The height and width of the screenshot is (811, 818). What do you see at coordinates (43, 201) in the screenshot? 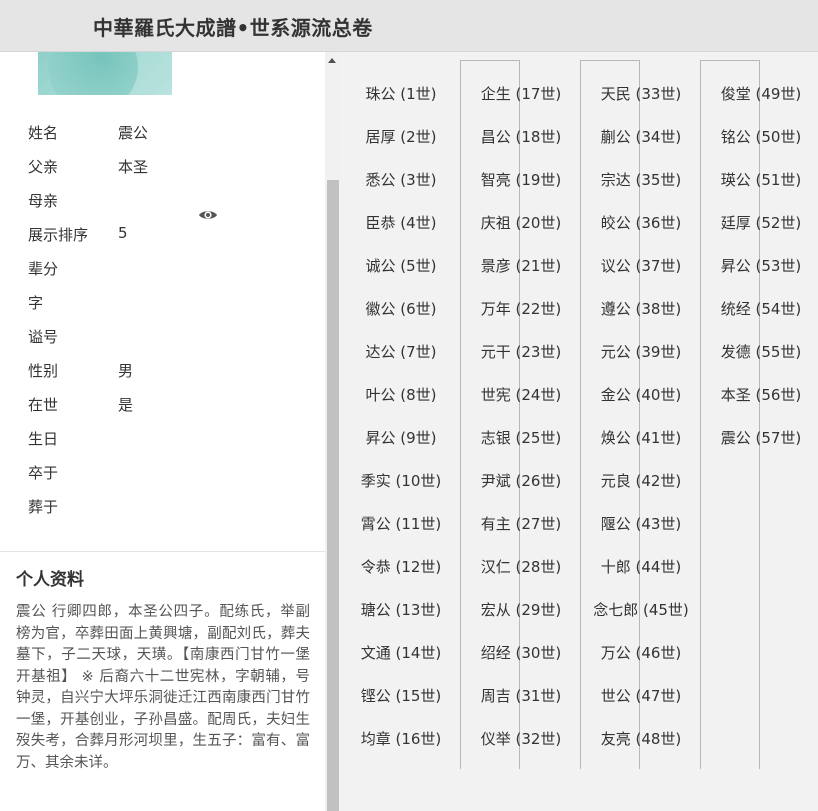
I see `field-label: 母亲` at bounding box center [43, 201].